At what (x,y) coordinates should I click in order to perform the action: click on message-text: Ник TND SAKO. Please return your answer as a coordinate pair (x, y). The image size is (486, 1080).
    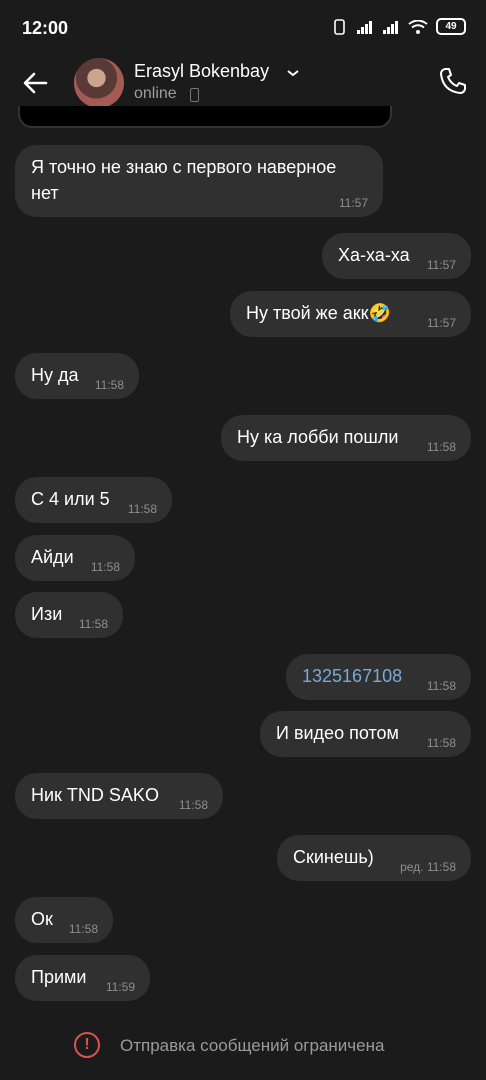
    Looking at the image, I should click on (95, 795).